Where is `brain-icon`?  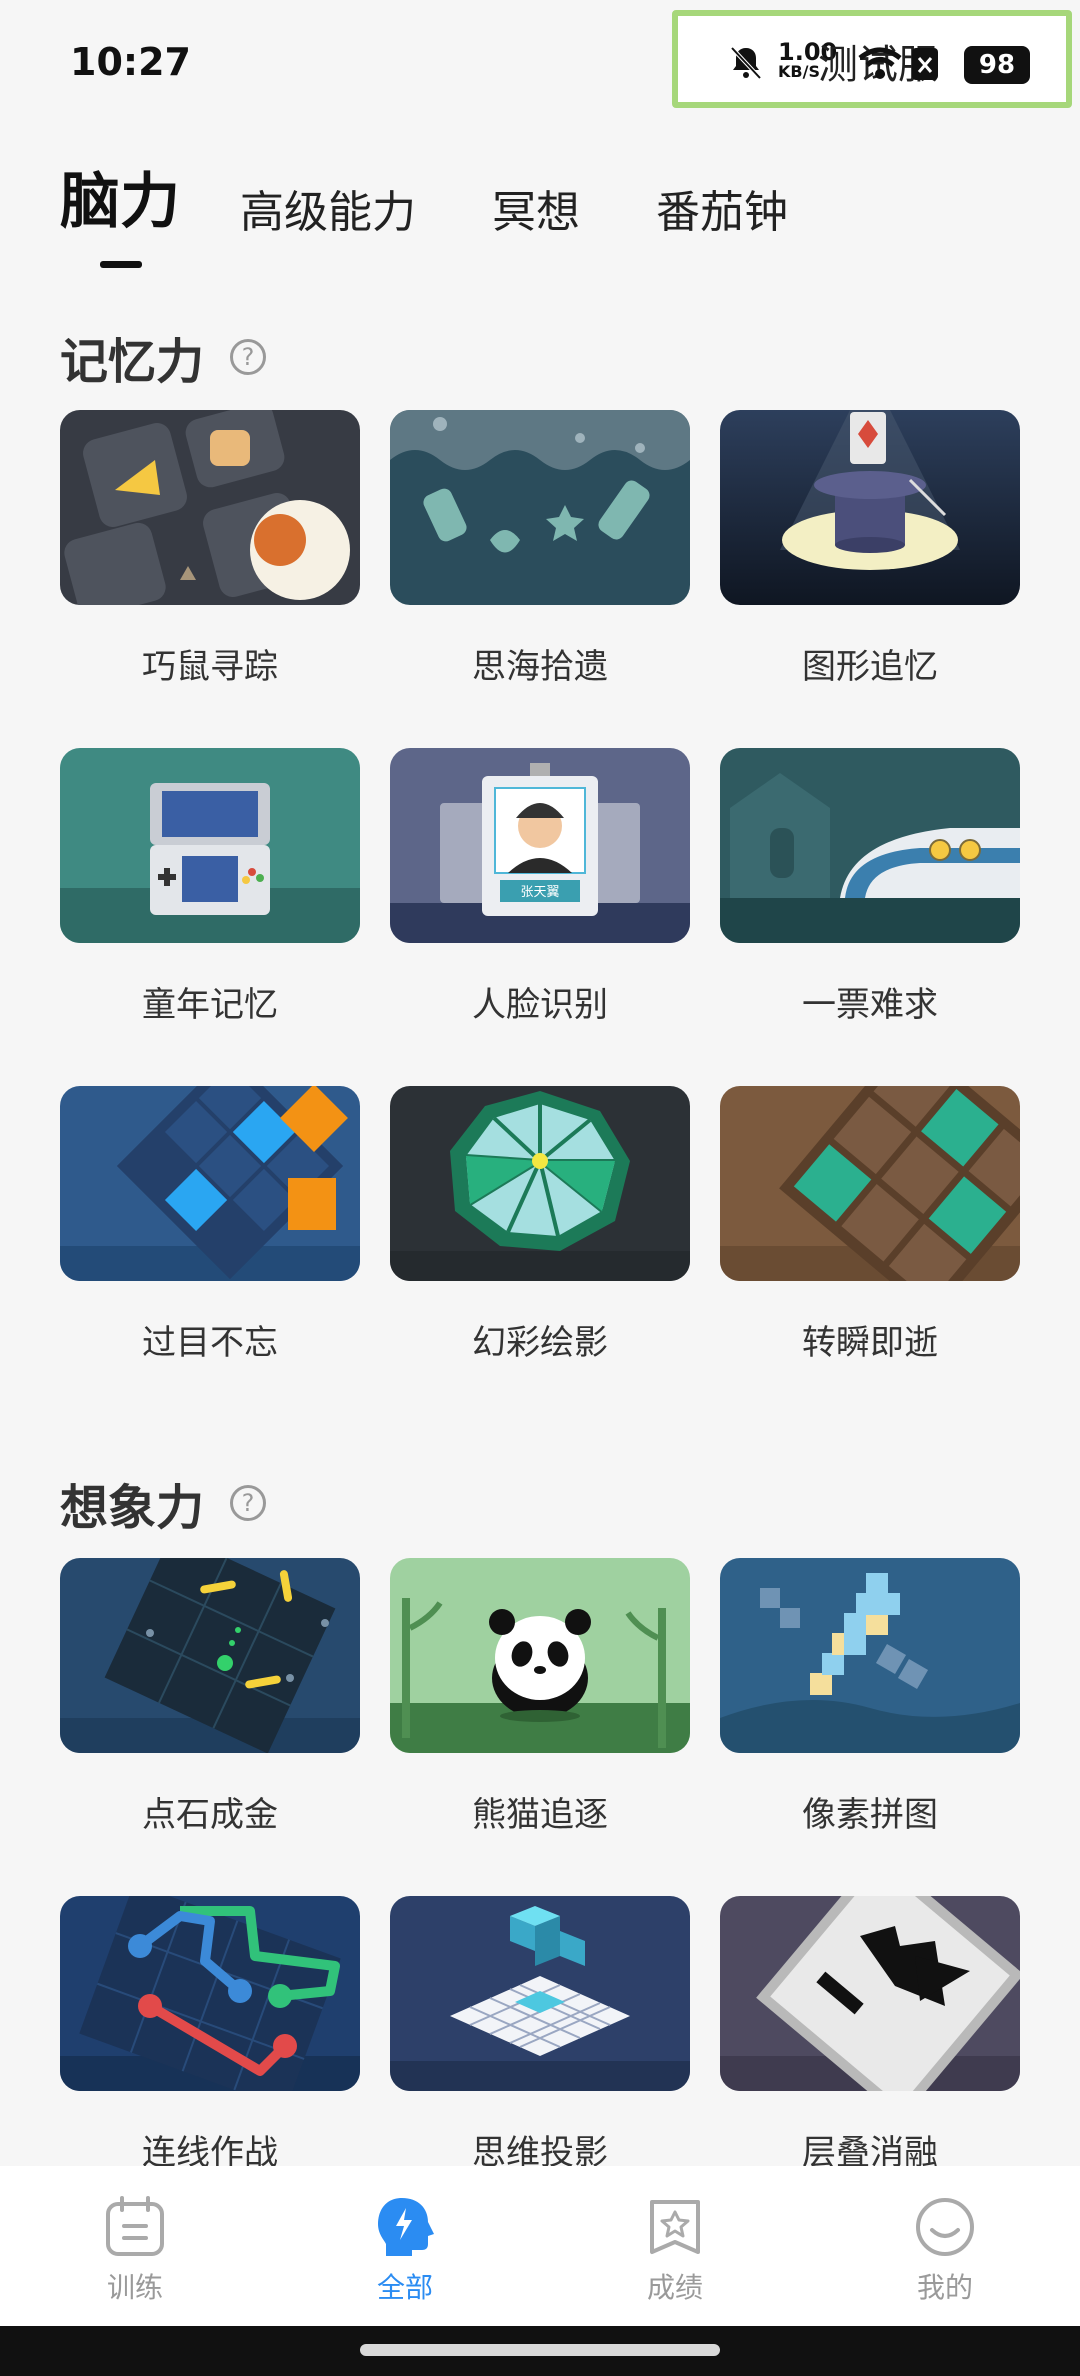 brain-icon is located at coordinates (406, 2227).